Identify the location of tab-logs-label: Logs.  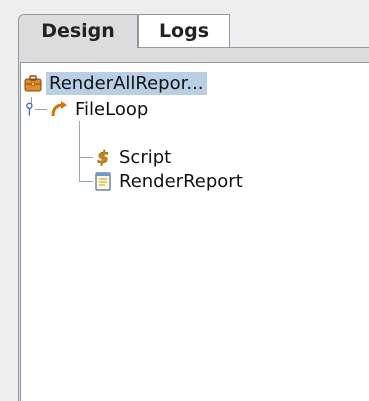
(184, 31).